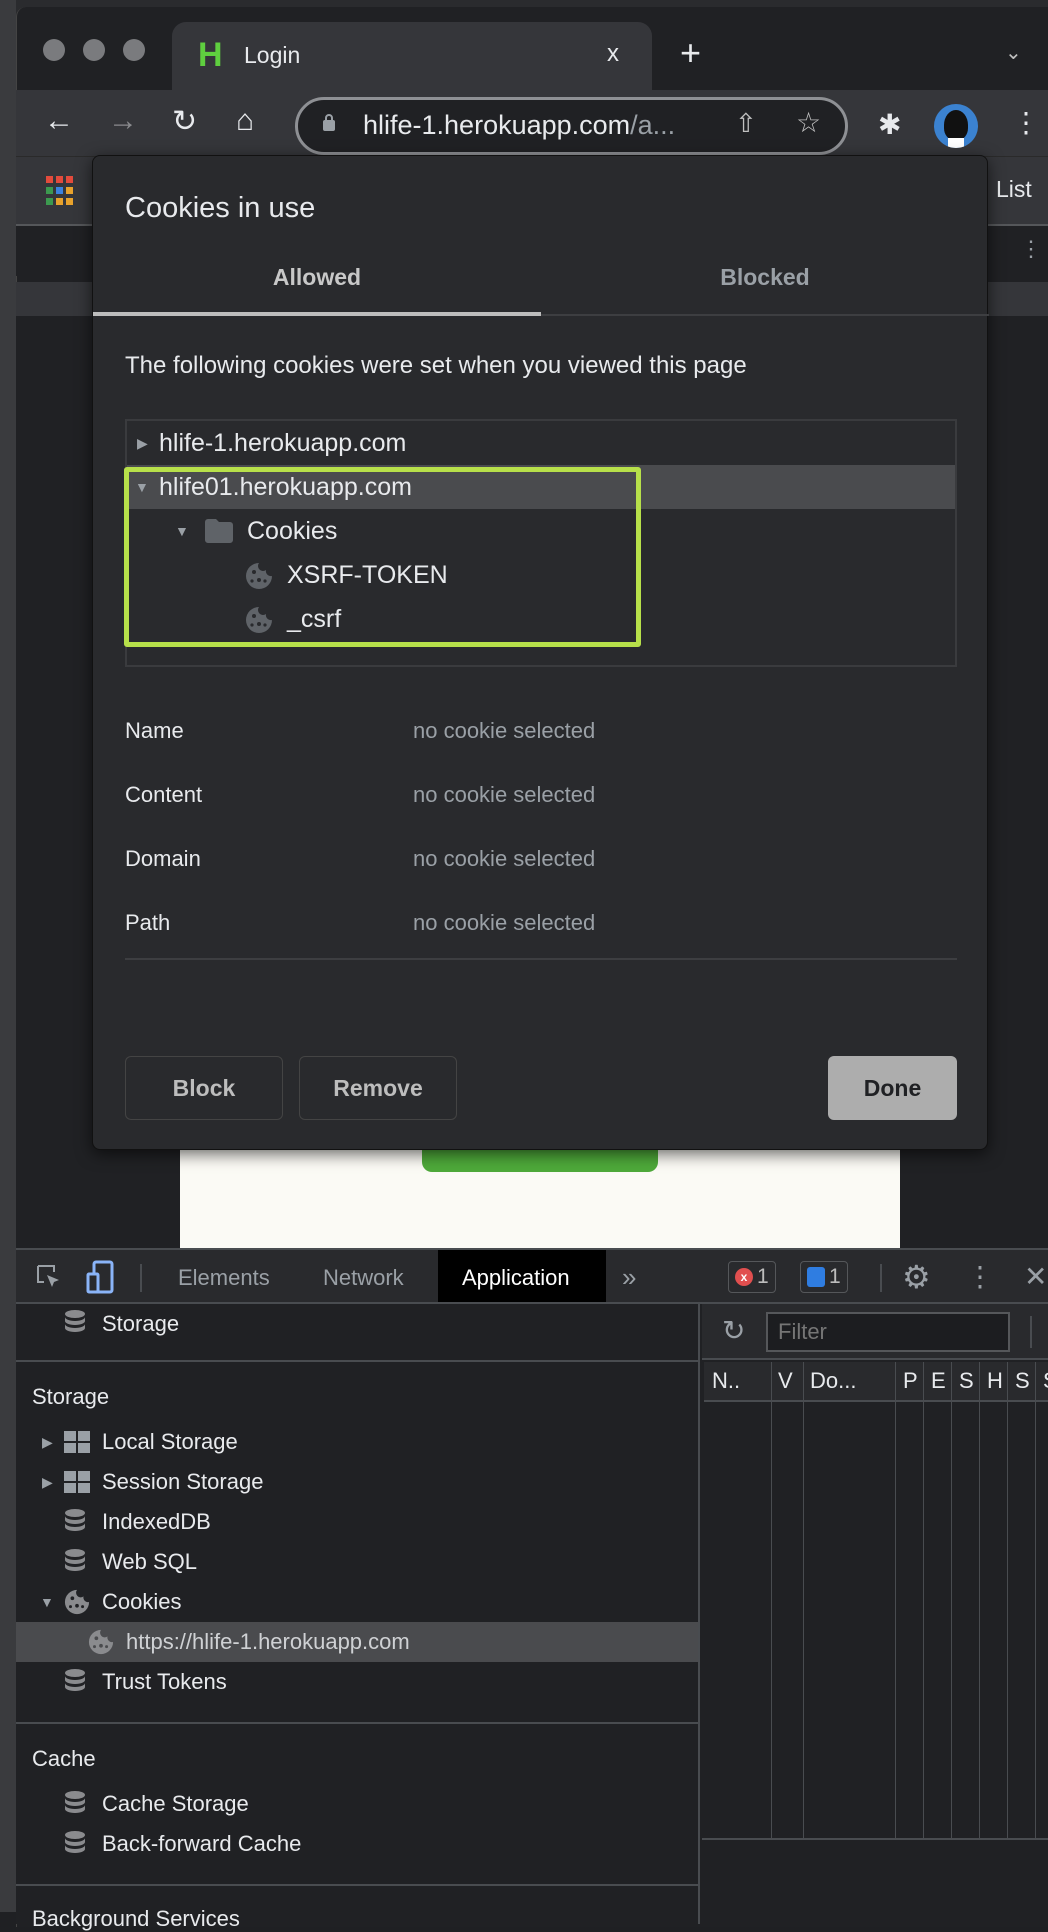 The width and height of the screenshot is (1048, 1932). Describe the element at coordinates (995, 1381) in the screenshot. I see `column-header-httponly: H` at that location.